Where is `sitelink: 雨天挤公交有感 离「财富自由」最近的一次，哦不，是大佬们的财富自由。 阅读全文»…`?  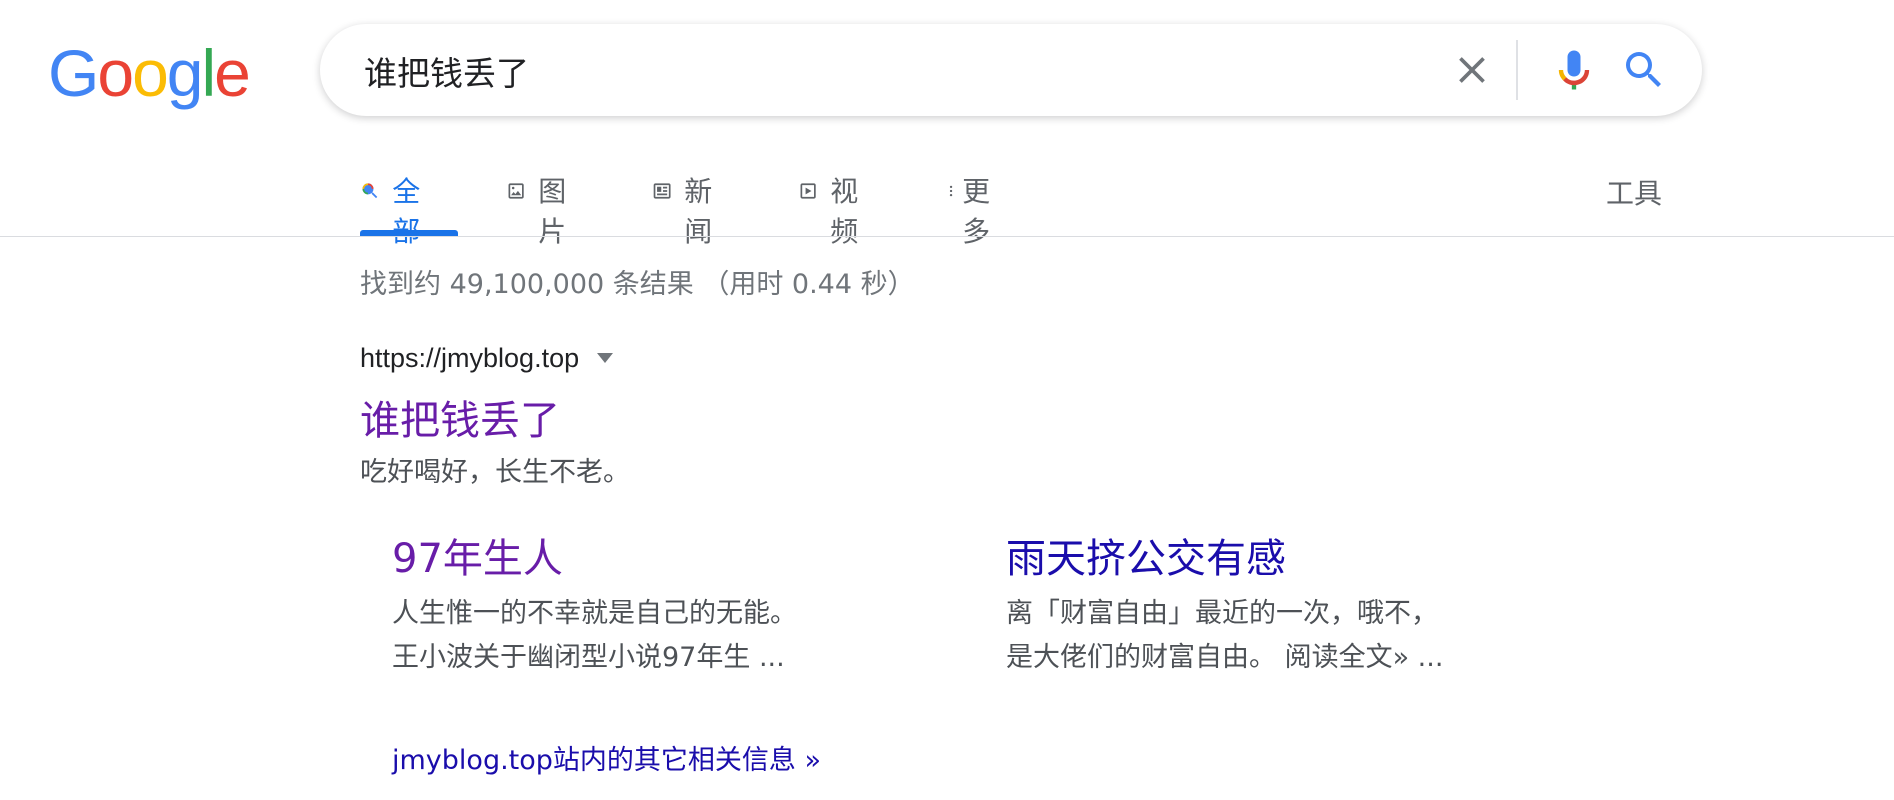 sitelink: 雨天挤公交有感 离「财富自由」最近的一次，哦不，是大佬们的财富自由。 阅读全文»… is located at coordinates (1226, 603).